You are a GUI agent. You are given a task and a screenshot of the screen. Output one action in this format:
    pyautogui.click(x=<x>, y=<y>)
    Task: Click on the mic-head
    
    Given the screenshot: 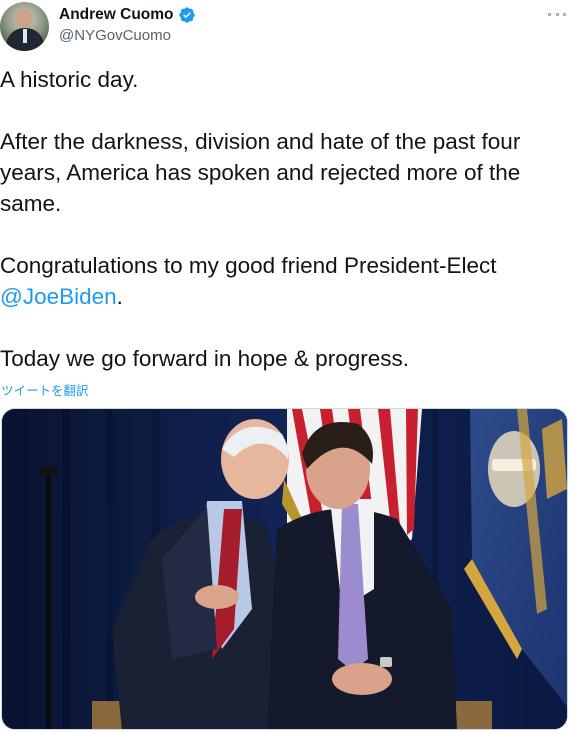 What is the action you would take?
    pyautogui.click(x=49, y=471)
    